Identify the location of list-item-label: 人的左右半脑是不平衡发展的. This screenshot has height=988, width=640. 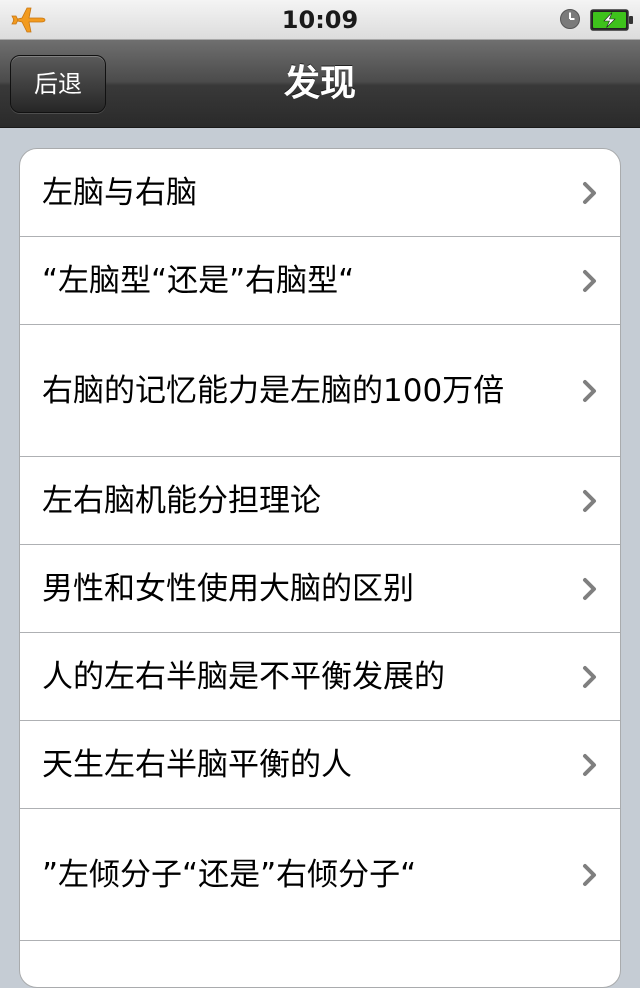
(243, 676).